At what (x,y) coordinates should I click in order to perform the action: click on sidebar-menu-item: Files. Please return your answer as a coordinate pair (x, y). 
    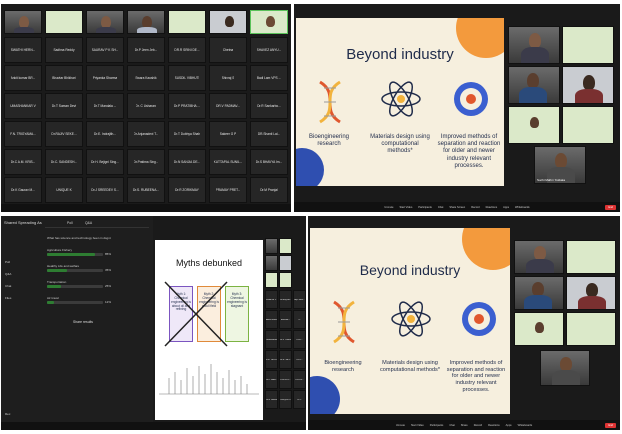
    Looking at the image, I should click on (8, 298).